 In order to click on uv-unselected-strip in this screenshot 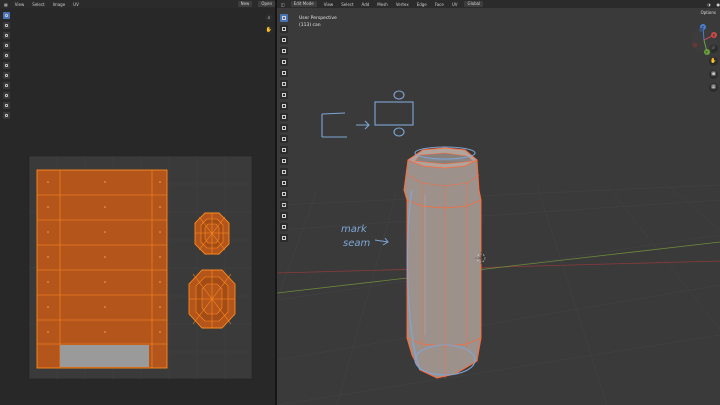, I will do `click(104, 356)`.